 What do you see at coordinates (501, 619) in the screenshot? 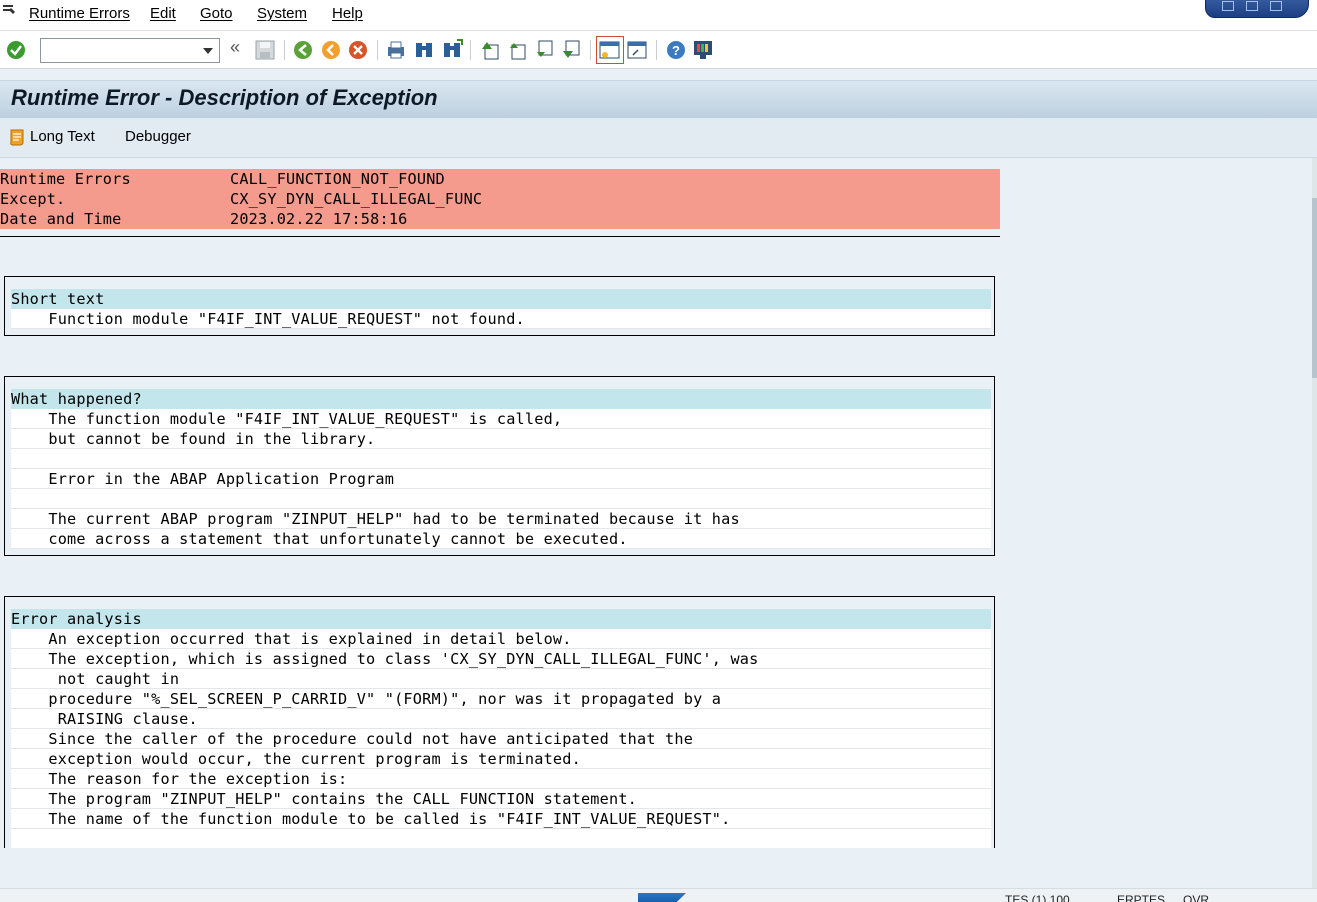
I see `section-heading: Error analysis` at bounding box center [501, 619].